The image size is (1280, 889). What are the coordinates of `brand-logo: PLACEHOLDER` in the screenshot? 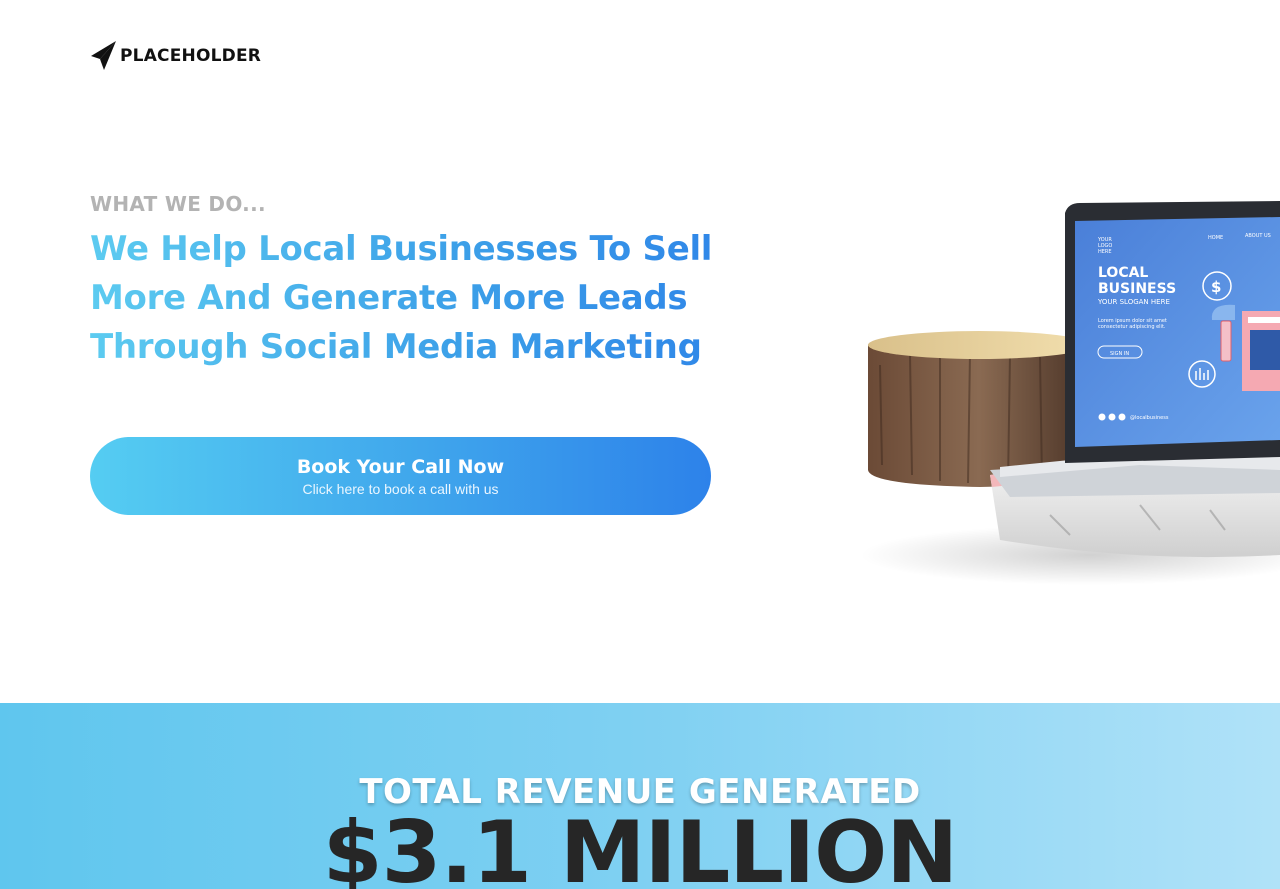 It's located at (175, 56).